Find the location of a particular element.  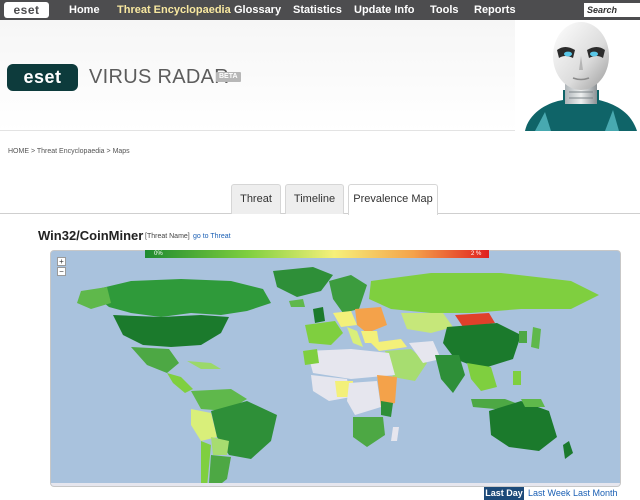

india-region is located at coordinates (450, 374).